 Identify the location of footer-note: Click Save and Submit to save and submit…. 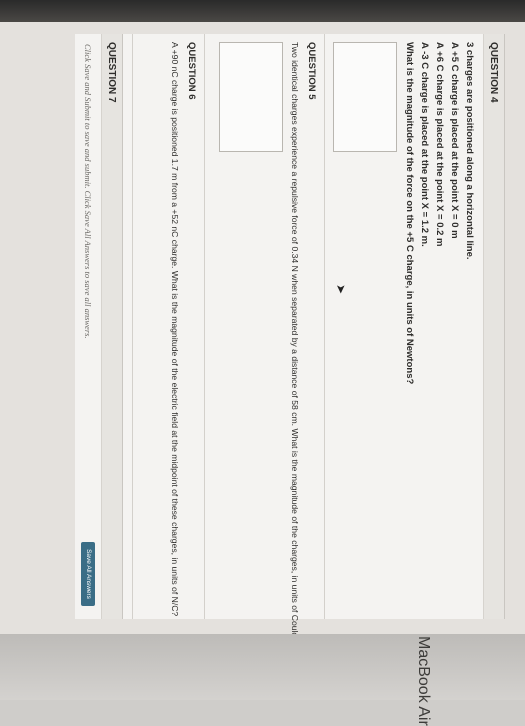
(88, 191).